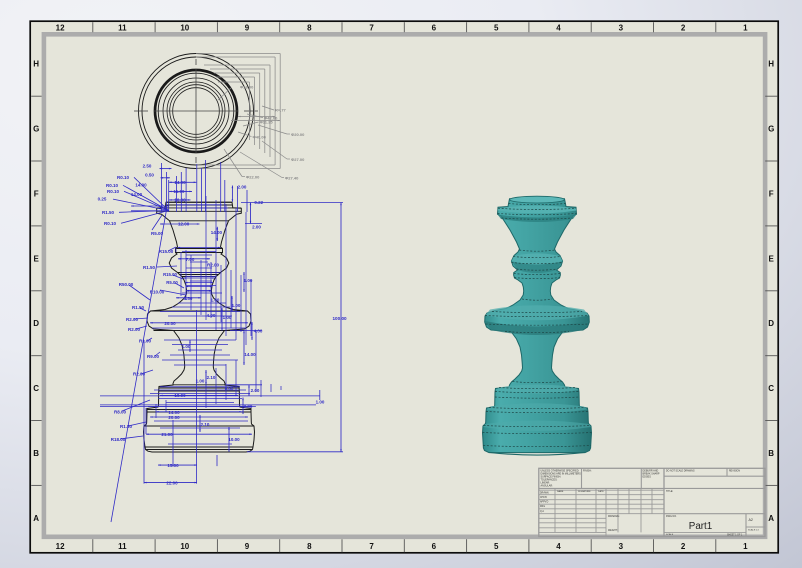 This screenshot has width=802, height=568. Describe the element at coordinates (298, 159) in the screenshot. I see `svg-text: Φ27.00` at that location.